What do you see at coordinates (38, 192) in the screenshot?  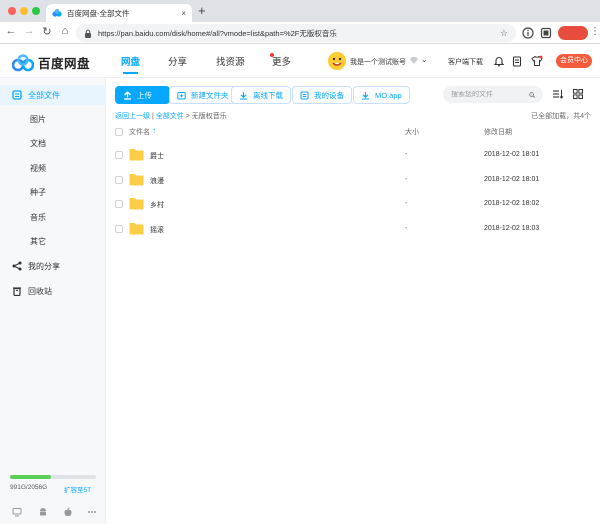 I see `sidebar-item-label: 种子` at bounding box center [38, 192].